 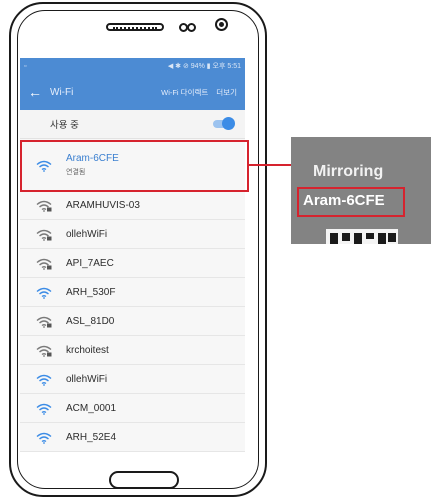 What do you see at coordinates (132, 66) in the screenshot?
I see `status-bar: ▫ ◀ ✱ ⊘ 94% ▮ 오후 5:51` at bounding box center [132, 66].